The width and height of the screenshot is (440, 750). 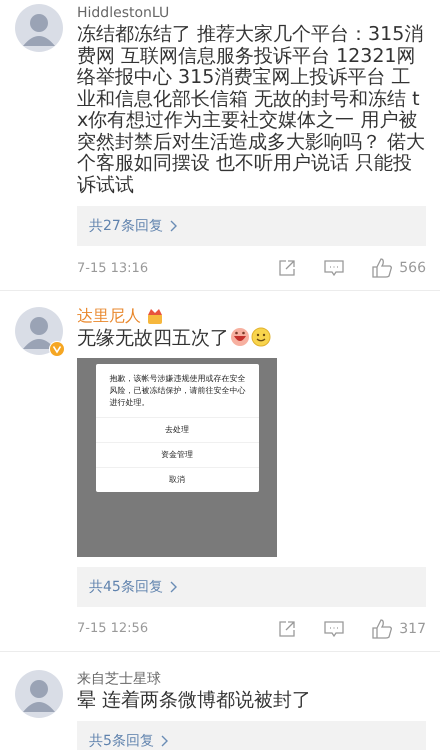 I want to click on like-count: 566, so click(x=412, y=268).